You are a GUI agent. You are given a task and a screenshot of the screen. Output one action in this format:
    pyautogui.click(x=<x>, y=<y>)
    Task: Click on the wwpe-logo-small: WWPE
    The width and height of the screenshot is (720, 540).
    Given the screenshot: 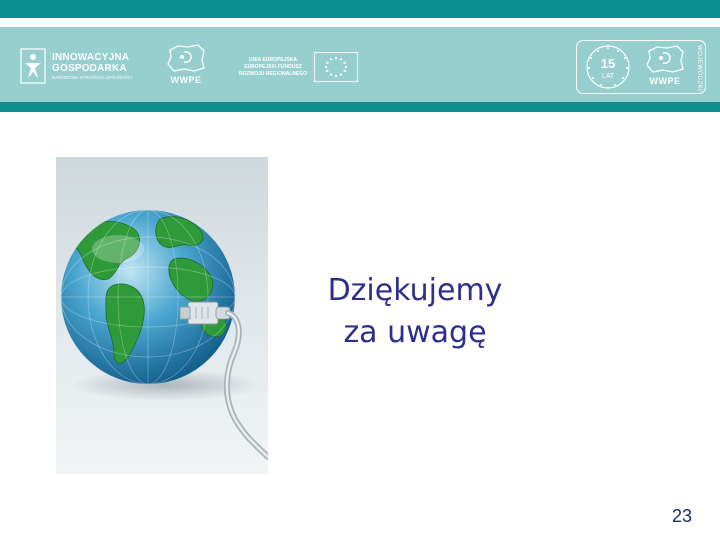 What is the action you would take?
    pyautogui.click(x=665, y=67)
    